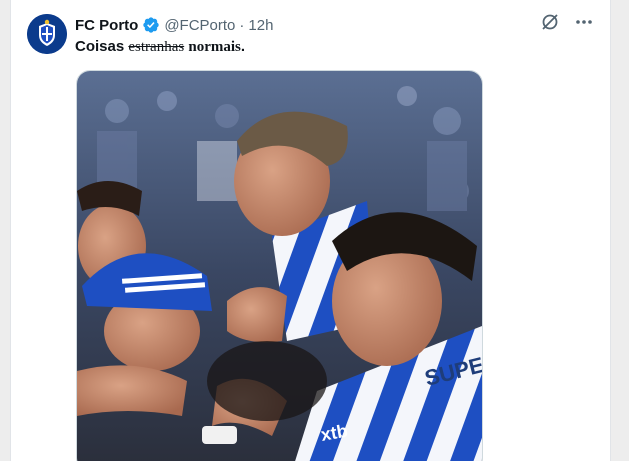 Image resolution: width=629 pixels, height=461 pixels. Describe the element at coordinates (567, 22) in the screenshot. I see `tweet-actions` at that location.